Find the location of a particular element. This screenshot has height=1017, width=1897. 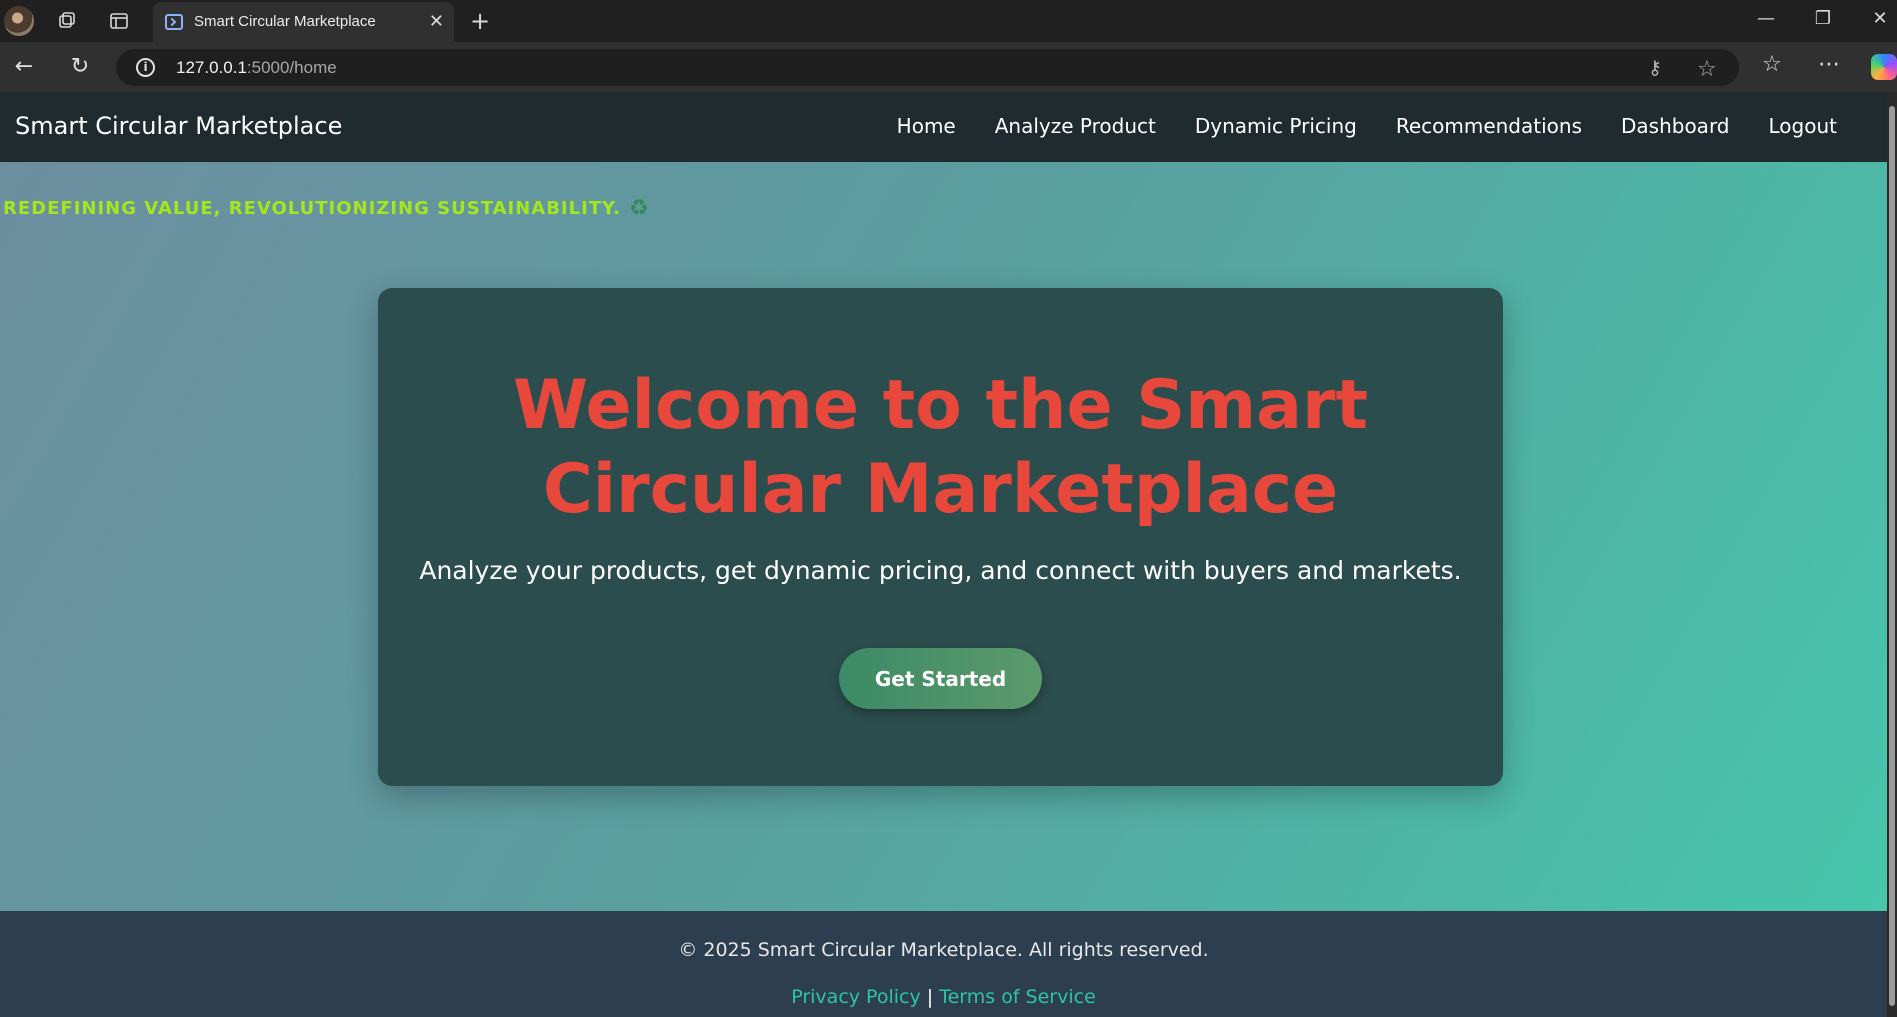

get-started-button: Get Started is located at coordinates (940, 678).